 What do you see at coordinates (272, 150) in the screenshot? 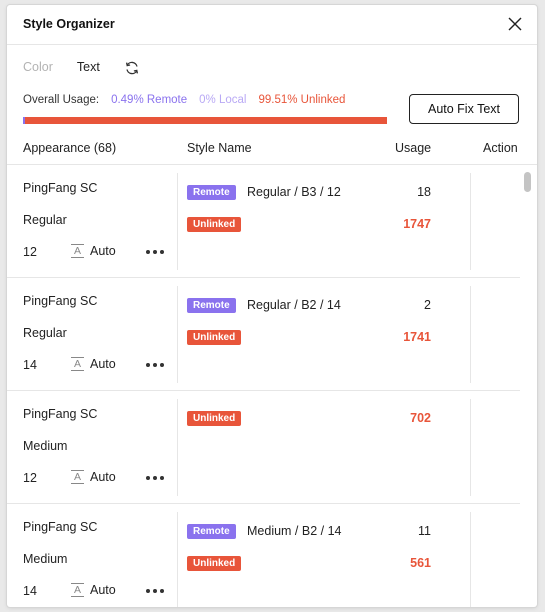
I see `table-header: Appearance (68) Style Name Usage Action` at bounding box center [272, 150].